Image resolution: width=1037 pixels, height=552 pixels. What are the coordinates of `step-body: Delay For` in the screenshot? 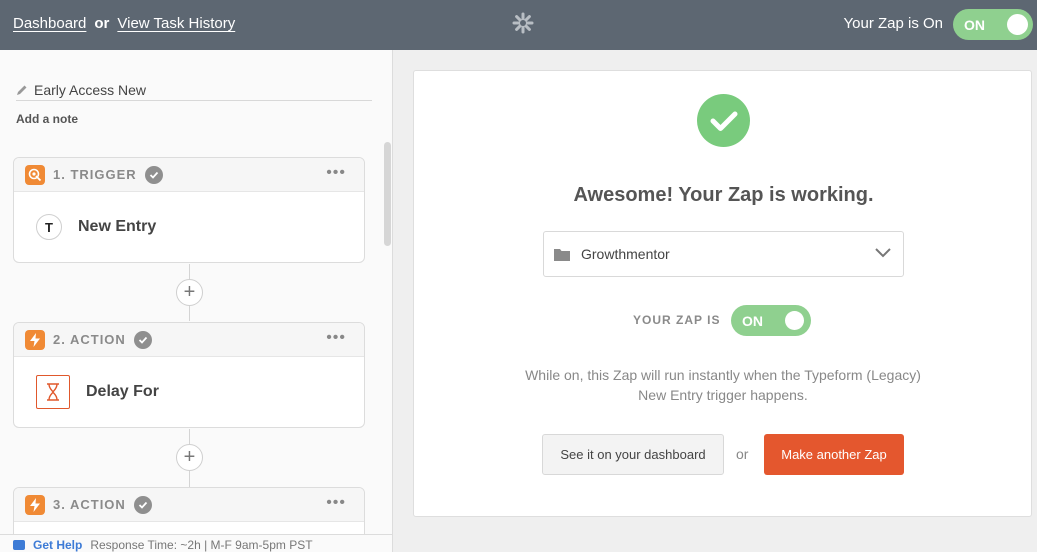 It's located at (189, 392).